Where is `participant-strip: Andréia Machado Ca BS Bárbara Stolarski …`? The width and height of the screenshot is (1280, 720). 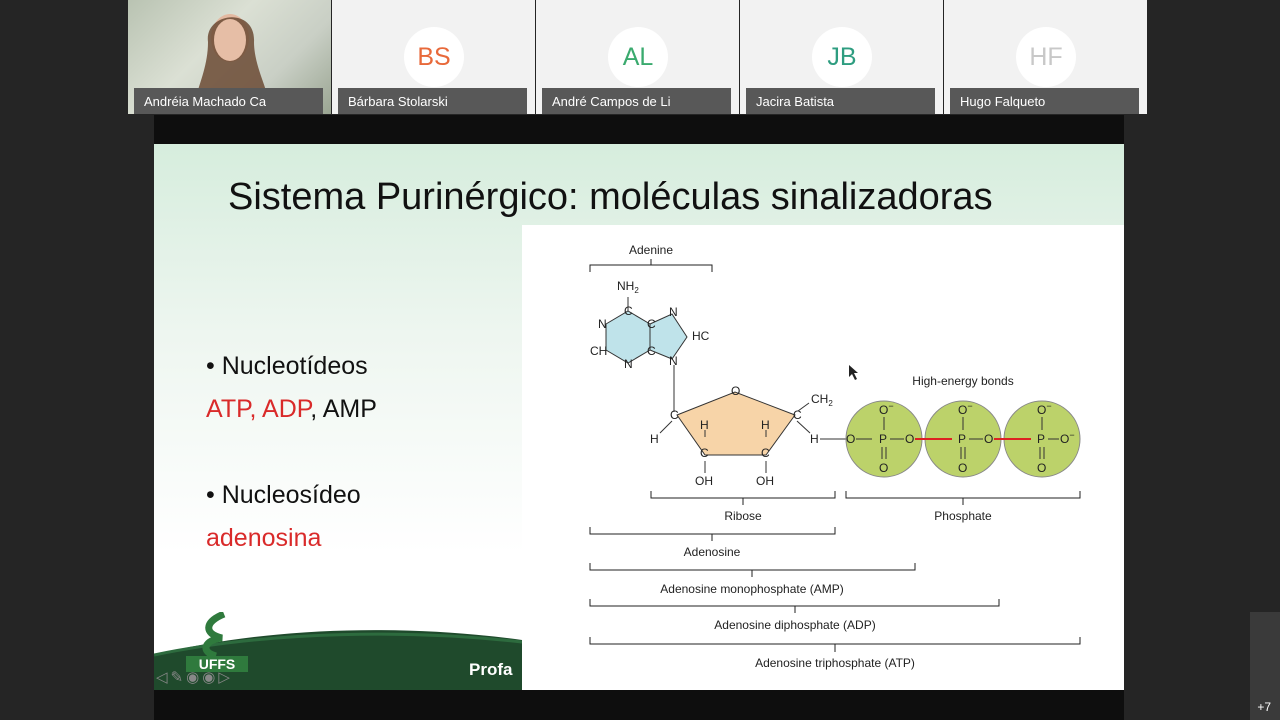 participant-strip: Andréia Machado Ca BS Bárbara Stolarski … is located at coordinates (638, 57).